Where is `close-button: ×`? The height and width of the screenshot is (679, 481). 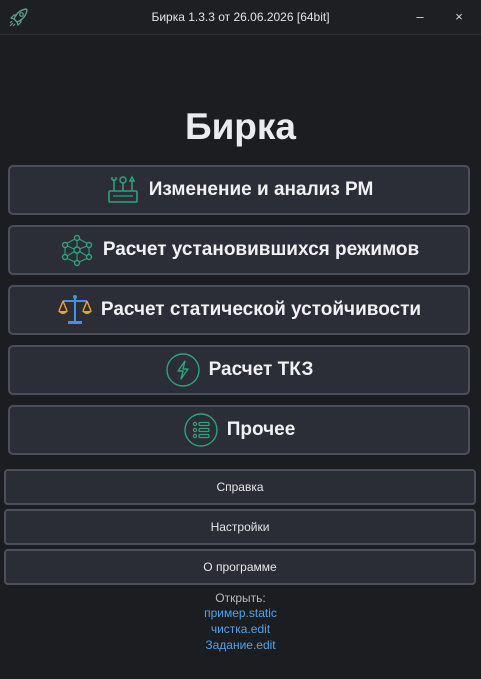
close-button: × is located at coordinates (459, 17).